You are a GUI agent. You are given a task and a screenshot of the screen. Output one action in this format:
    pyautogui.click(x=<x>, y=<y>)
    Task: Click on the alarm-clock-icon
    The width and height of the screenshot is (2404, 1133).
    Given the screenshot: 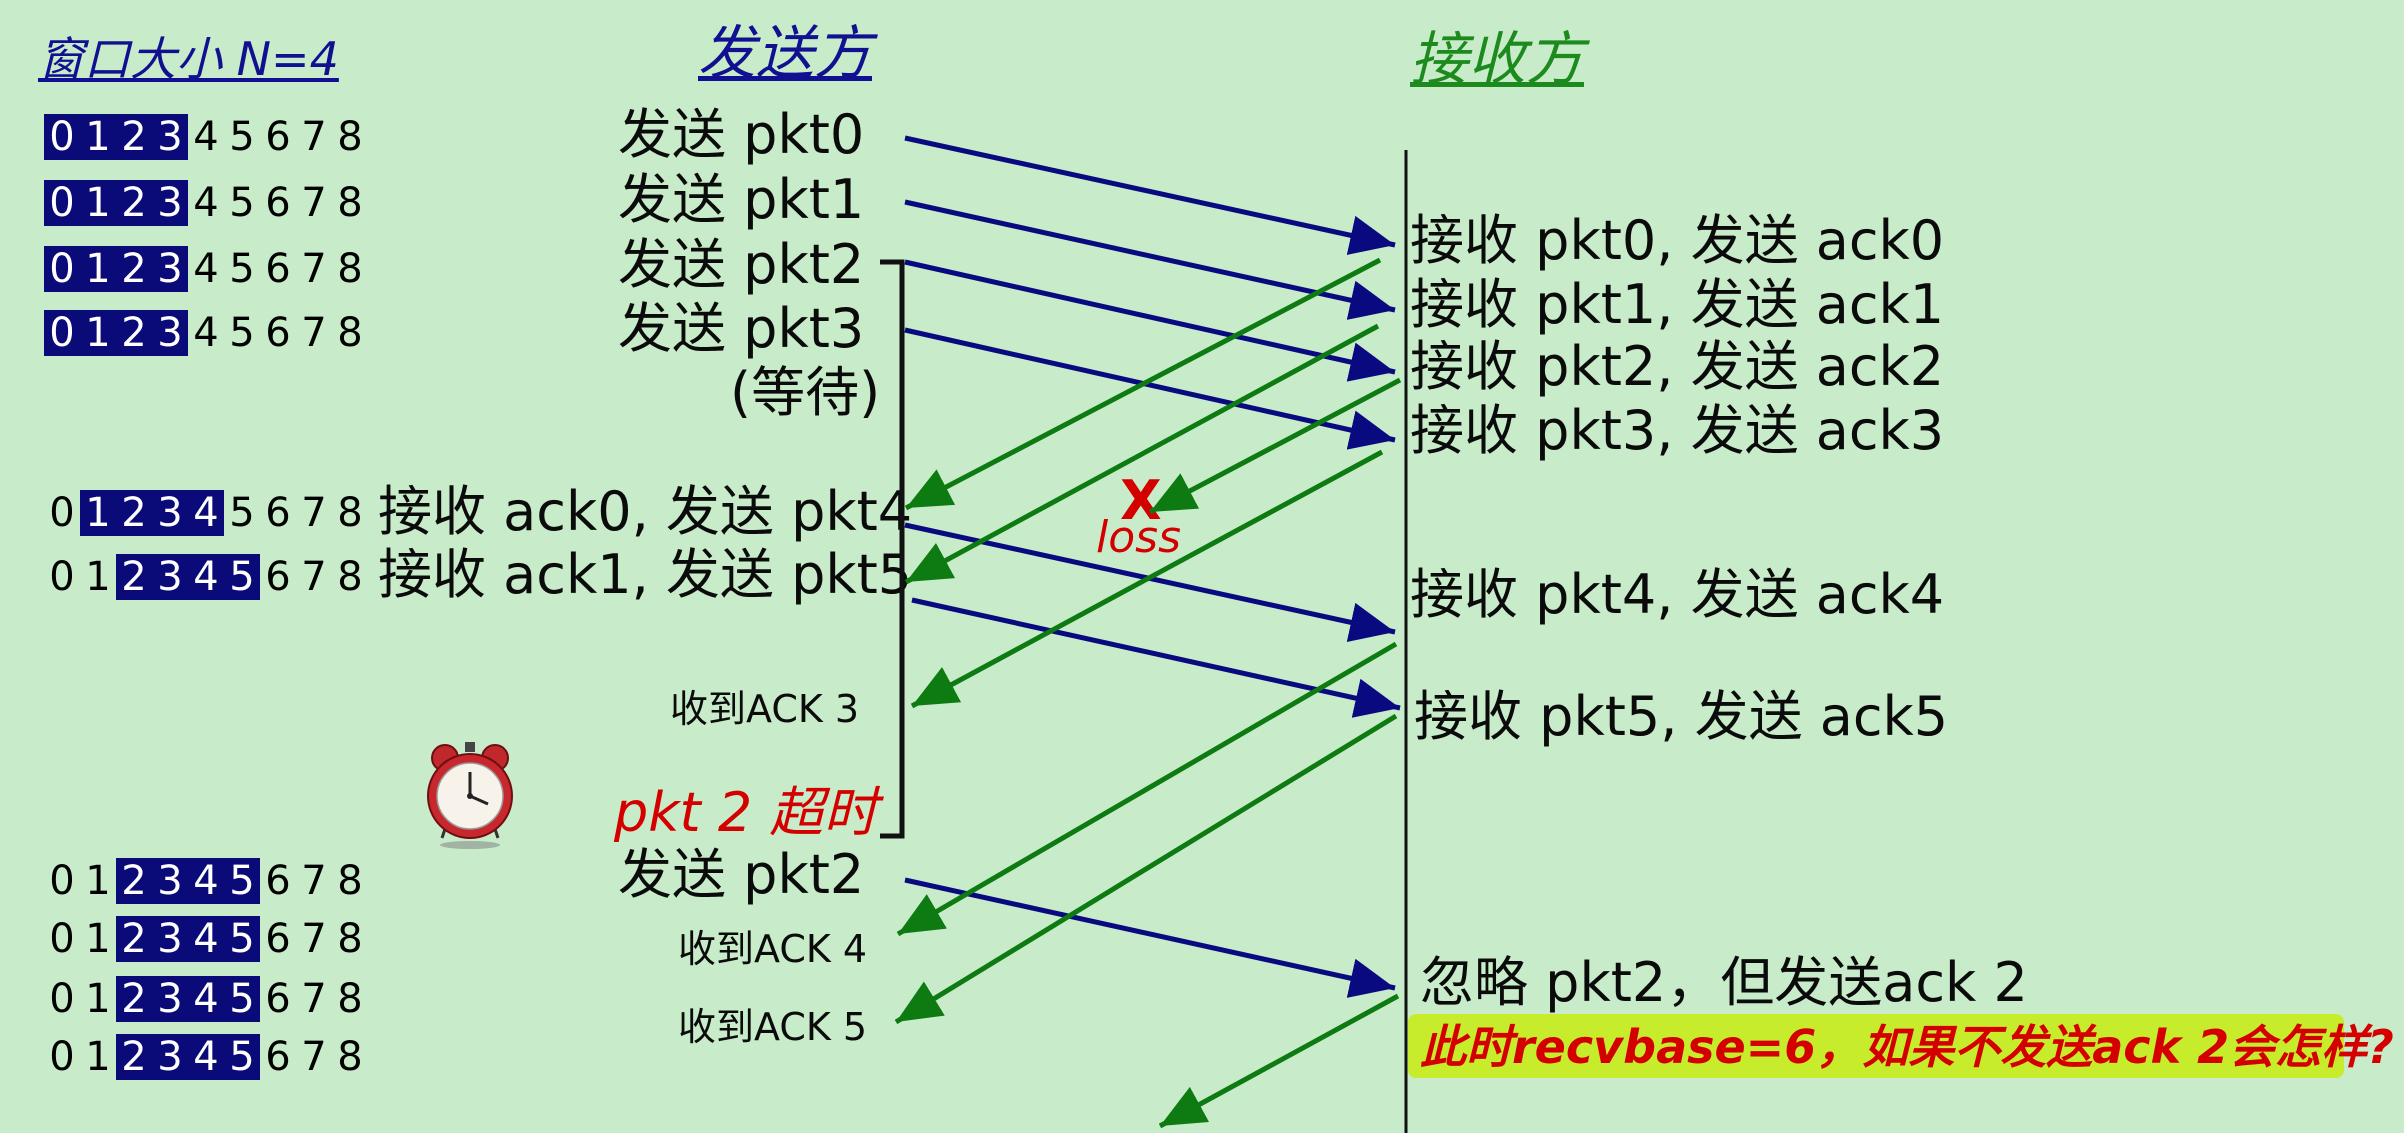 What is the action you would take?
    pyautogui.click(x=470, y=795)
    